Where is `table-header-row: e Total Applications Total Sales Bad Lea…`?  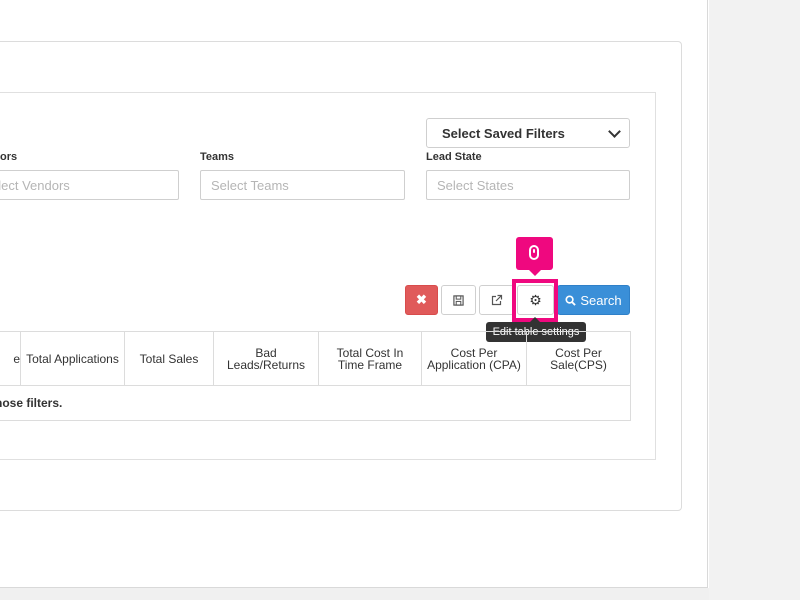 table-header-row: e Total Applications Total Sales Bad Lea… is located at coordinates (315, 358).